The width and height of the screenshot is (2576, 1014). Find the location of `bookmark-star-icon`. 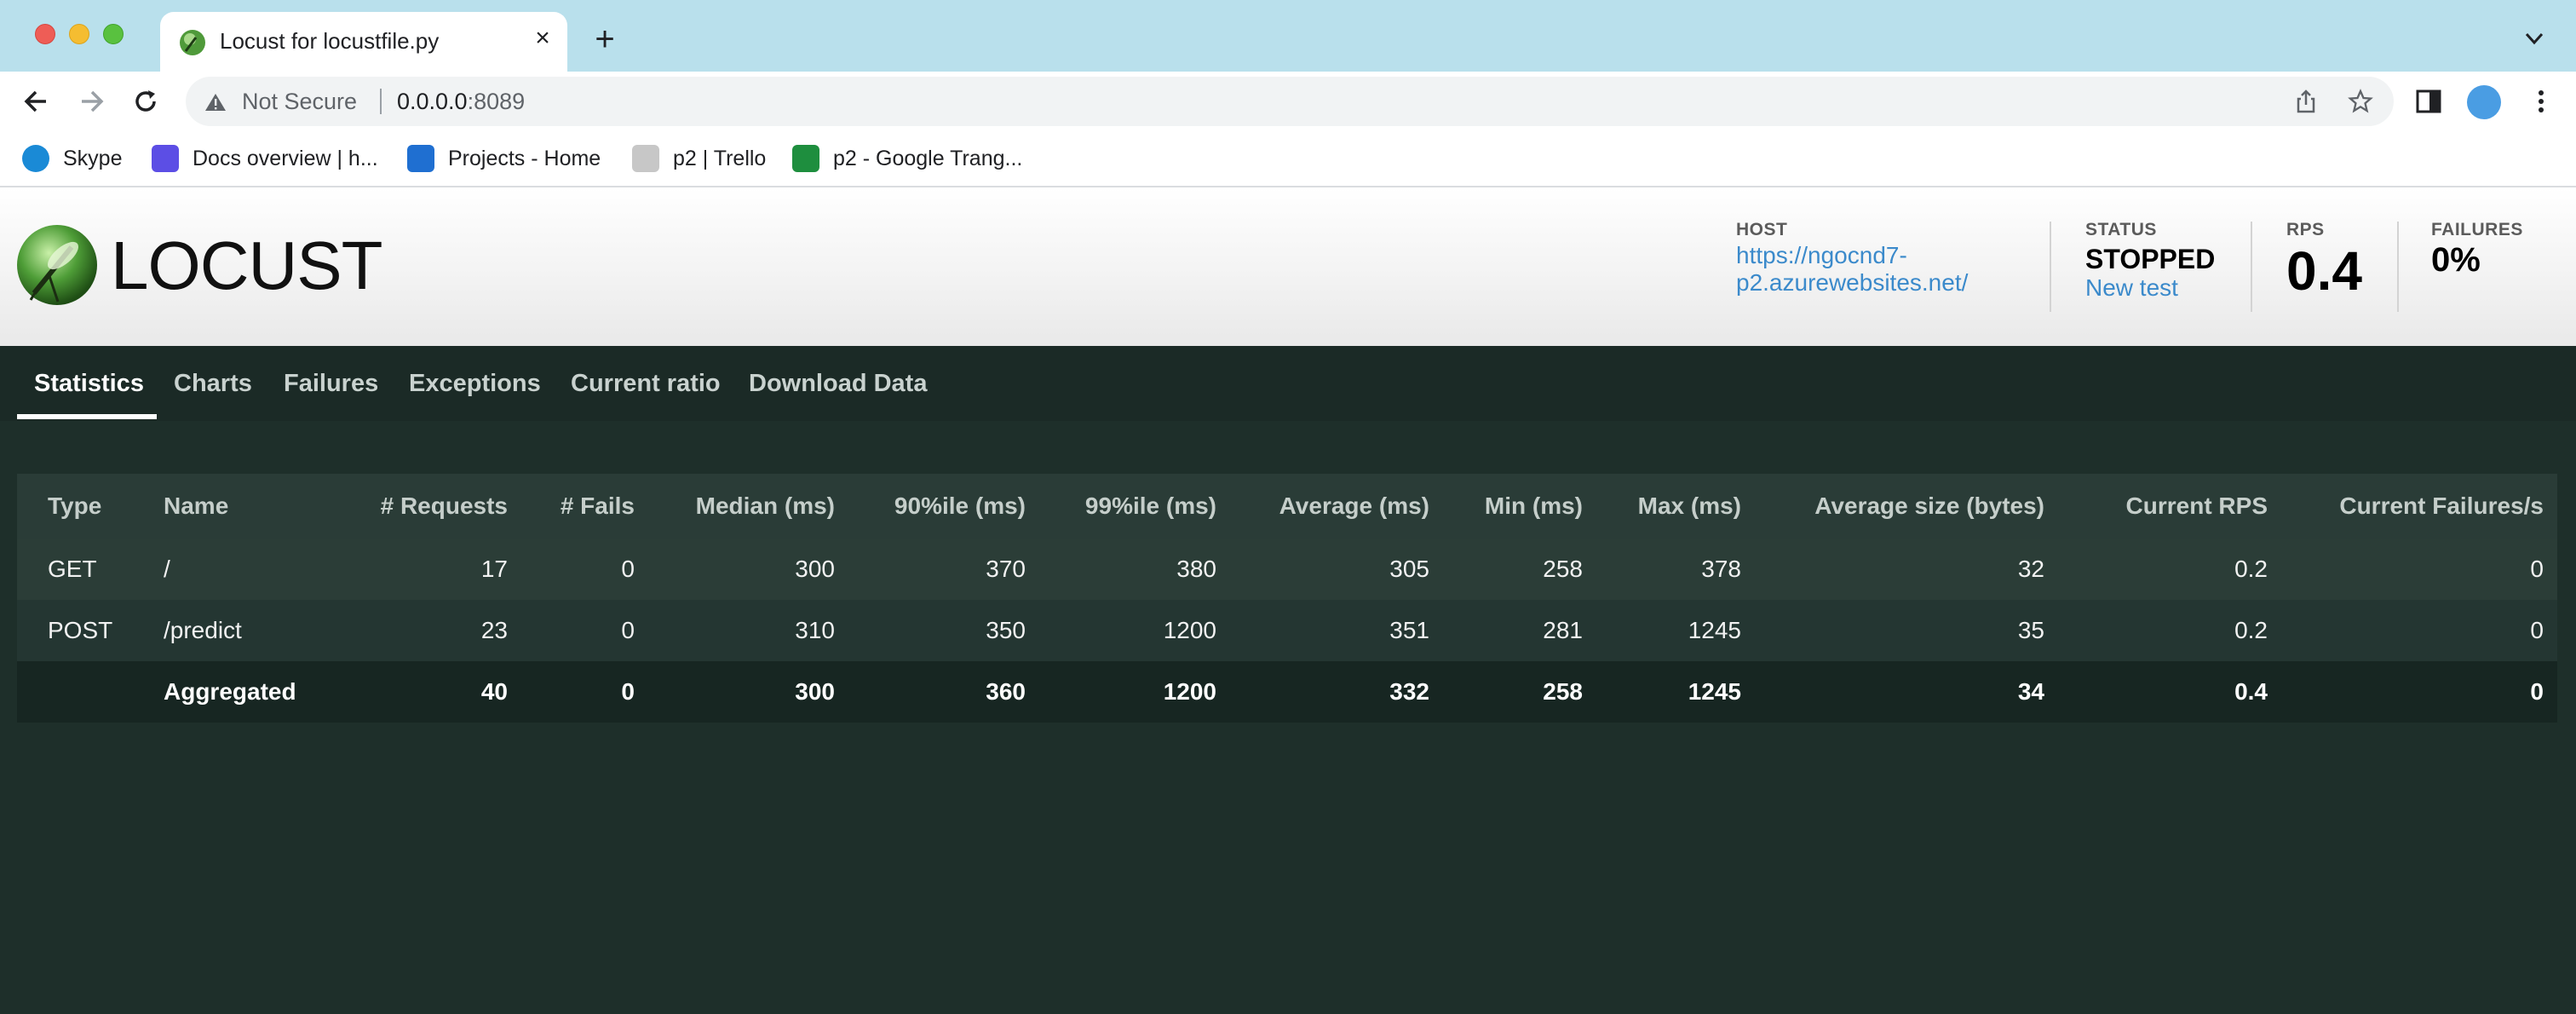

bookmark-star-icon is located at coordinates (2360, 101).